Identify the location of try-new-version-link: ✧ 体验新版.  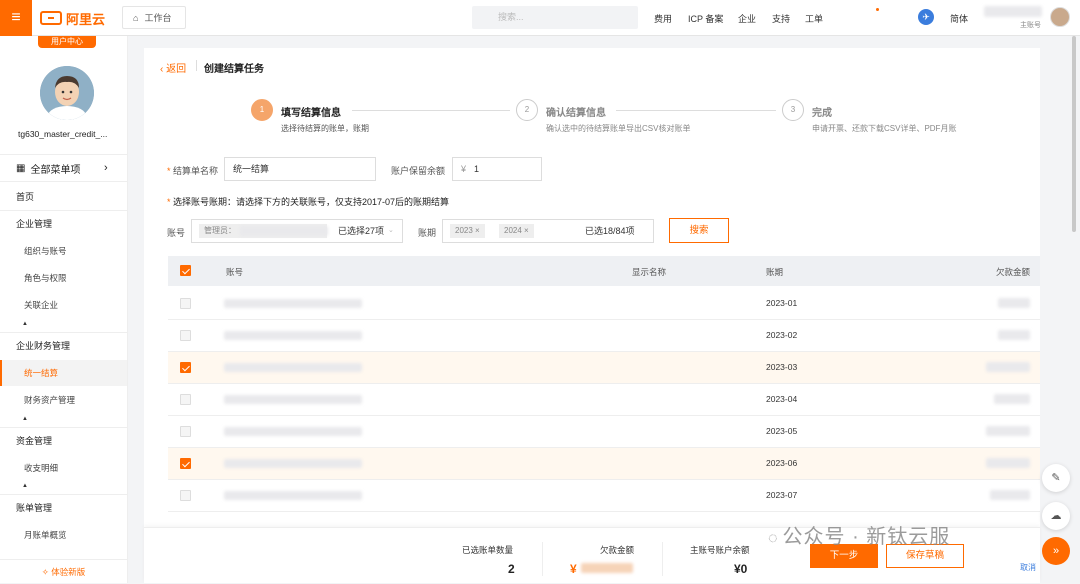
(63, 571).